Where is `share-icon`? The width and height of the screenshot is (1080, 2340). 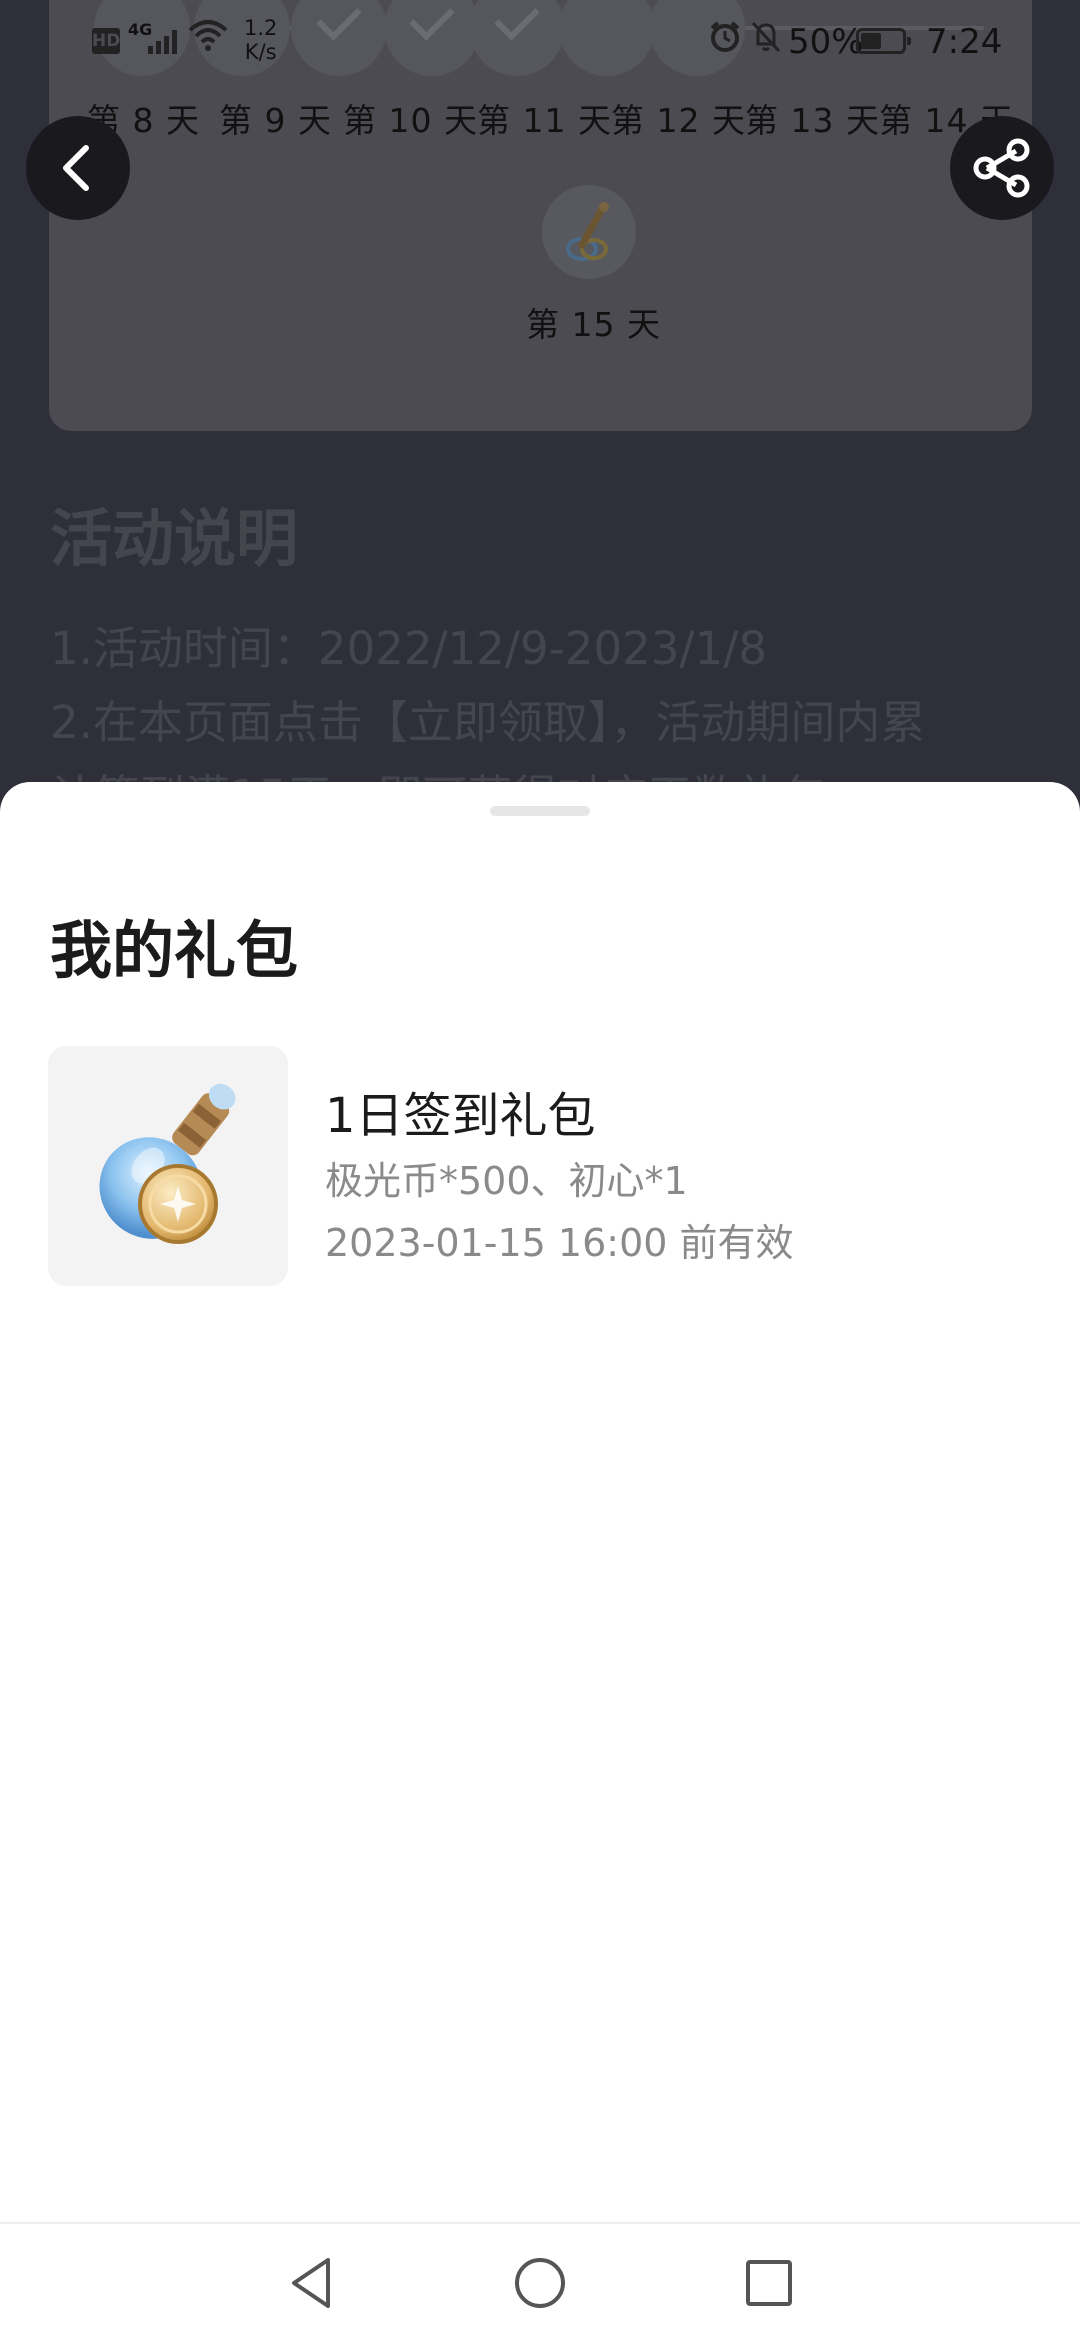
share-icon is located at coordinates (1001, 168).